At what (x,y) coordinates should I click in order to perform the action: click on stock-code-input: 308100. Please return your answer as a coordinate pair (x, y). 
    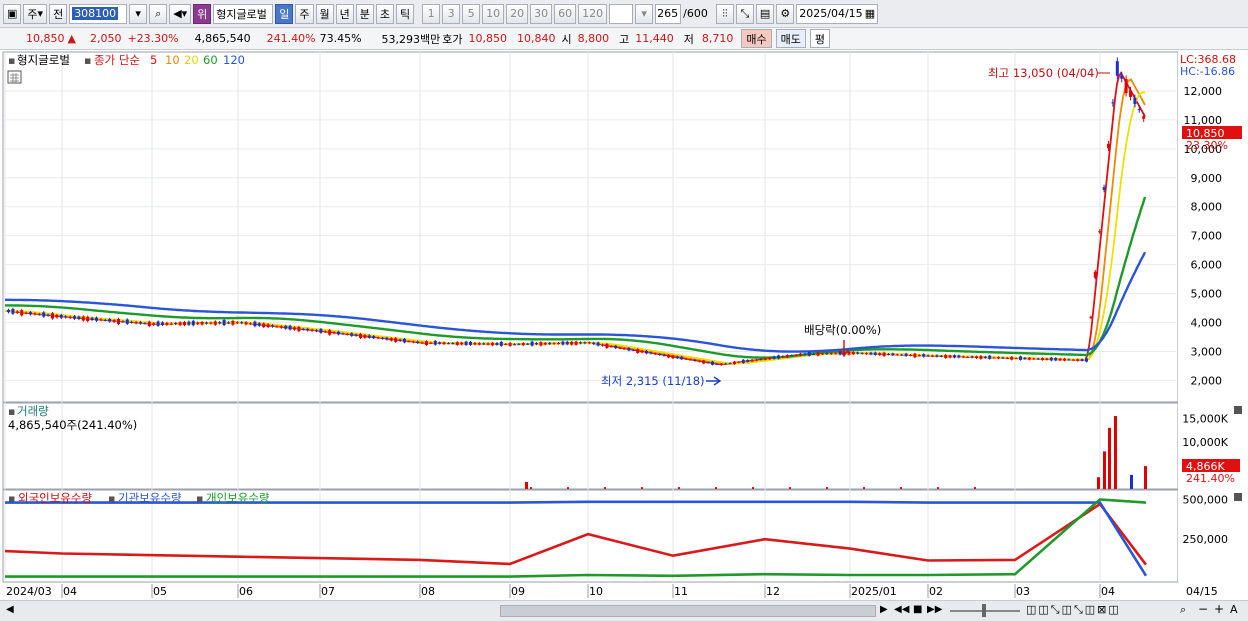
    Looking at the image, I should click on (98, 13).